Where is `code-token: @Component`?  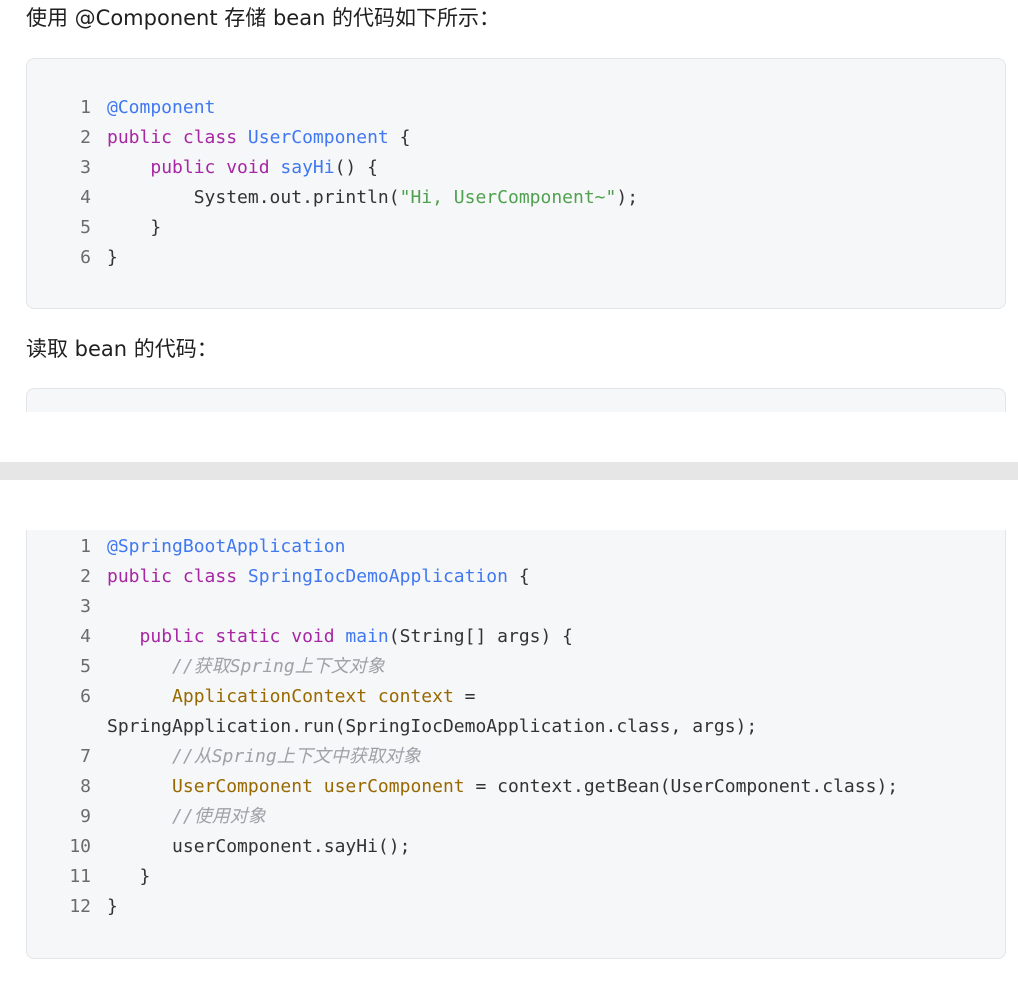 code-token: @Component is located at coordinates (161, 107).